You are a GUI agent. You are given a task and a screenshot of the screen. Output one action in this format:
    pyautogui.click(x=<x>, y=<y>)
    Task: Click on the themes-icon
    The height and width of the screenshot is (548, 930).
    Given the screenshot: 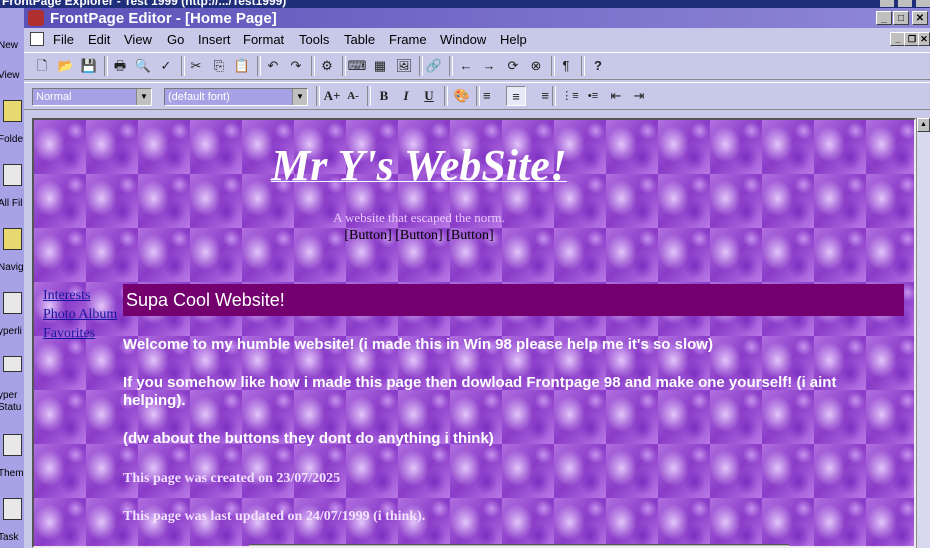 What is the action you would take?
    pyautogui.click(x=12, y=445)
    